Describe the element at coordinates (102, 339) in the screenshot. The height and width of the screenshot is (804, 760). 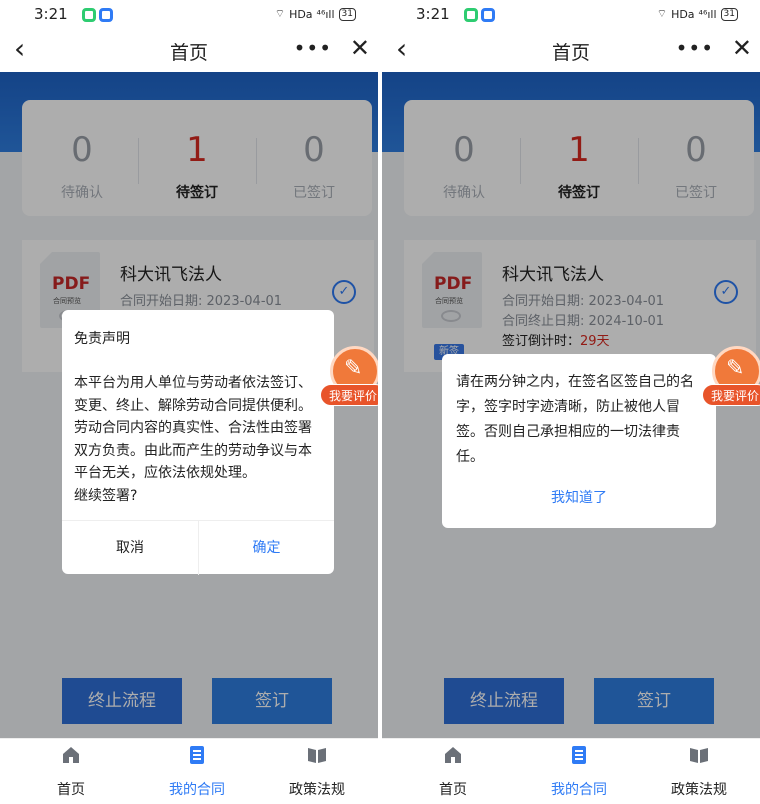
I see `dialog-title: 免责声明` at that location.